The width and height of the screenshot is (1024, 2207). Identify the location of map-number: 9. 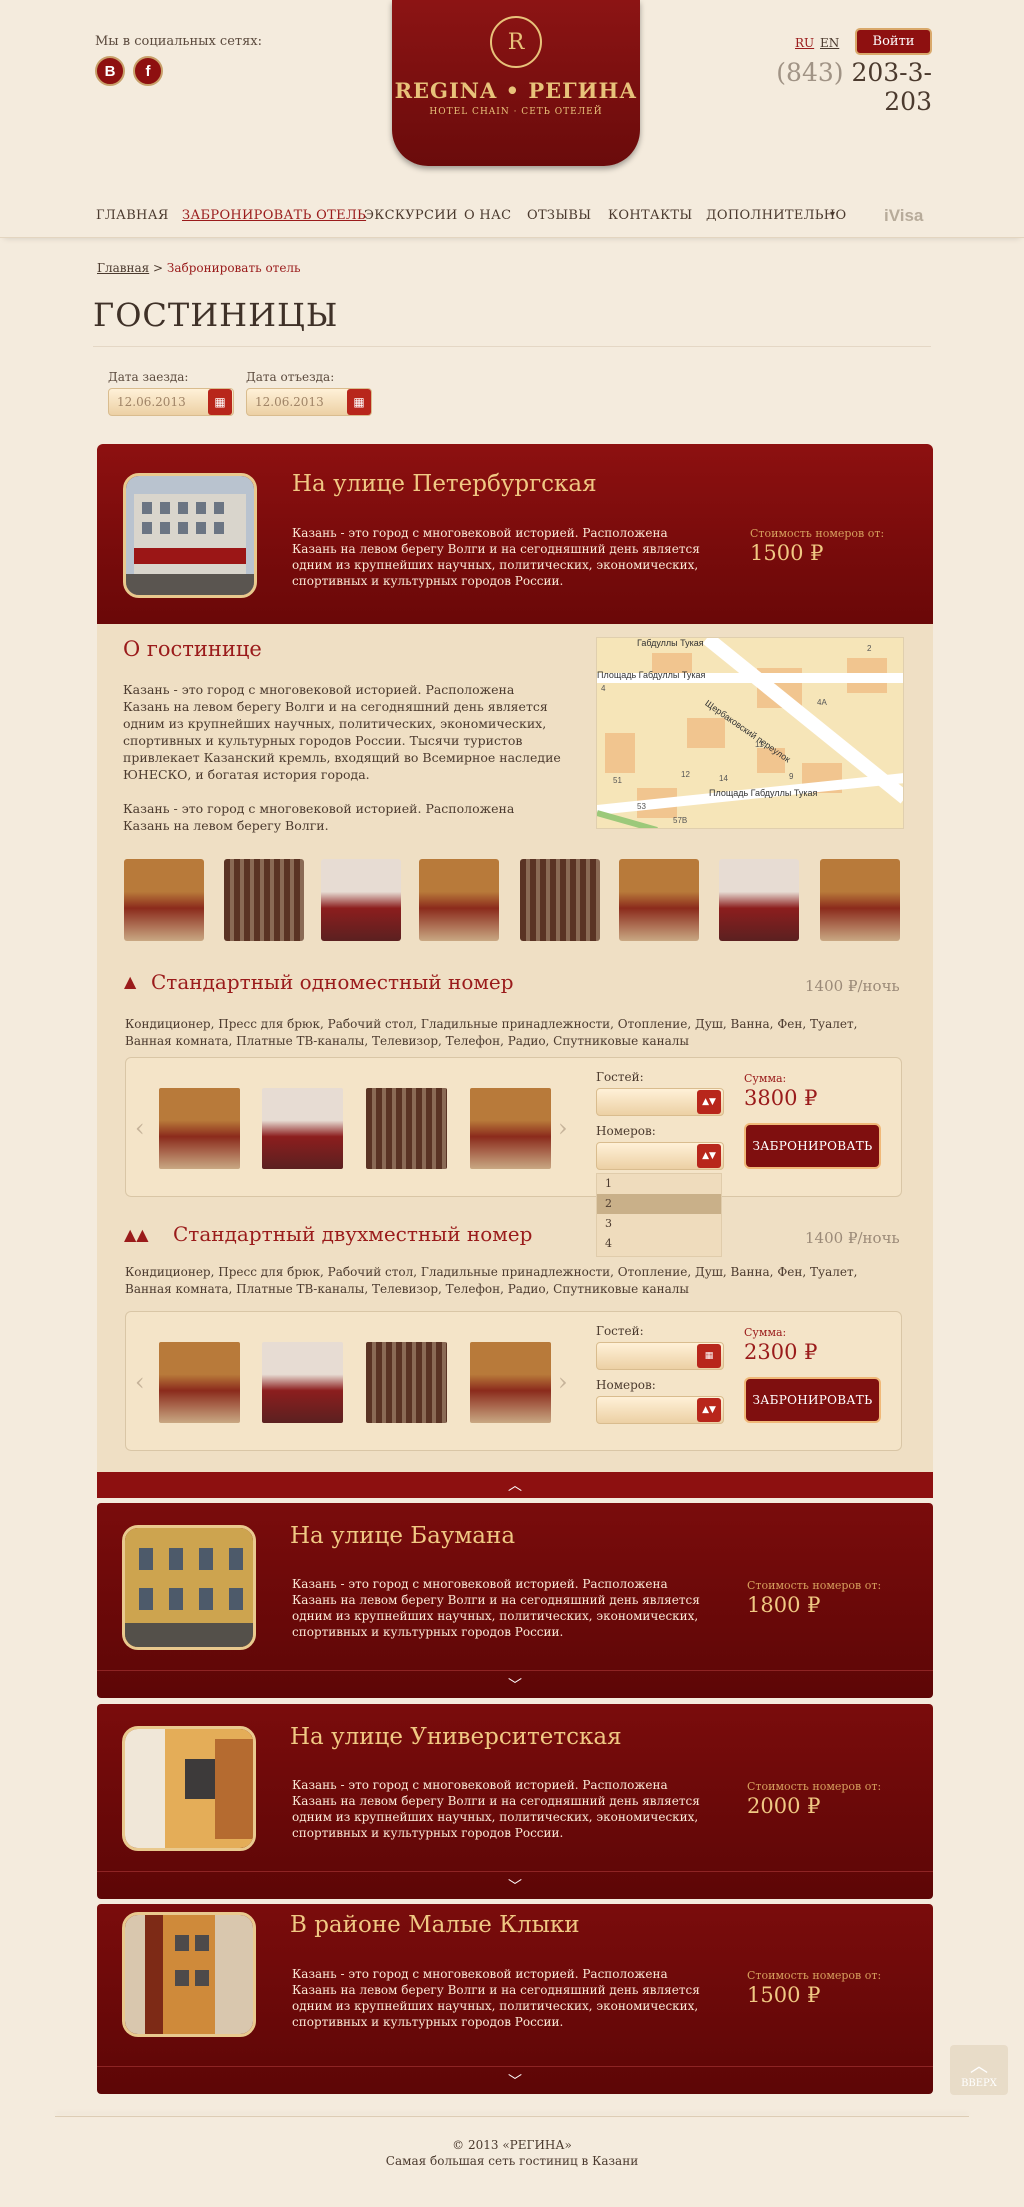
(791, 776).